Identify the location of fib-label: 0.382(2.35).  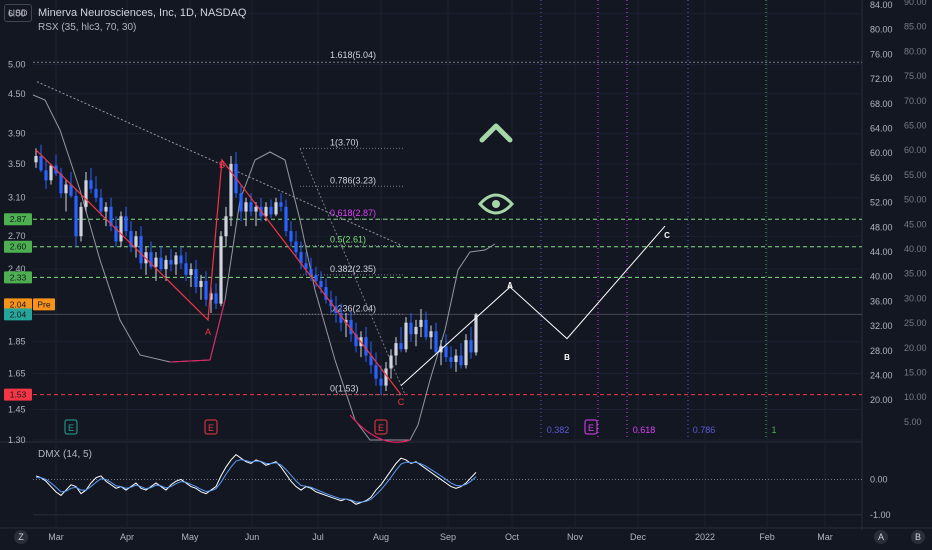
(353, 269).